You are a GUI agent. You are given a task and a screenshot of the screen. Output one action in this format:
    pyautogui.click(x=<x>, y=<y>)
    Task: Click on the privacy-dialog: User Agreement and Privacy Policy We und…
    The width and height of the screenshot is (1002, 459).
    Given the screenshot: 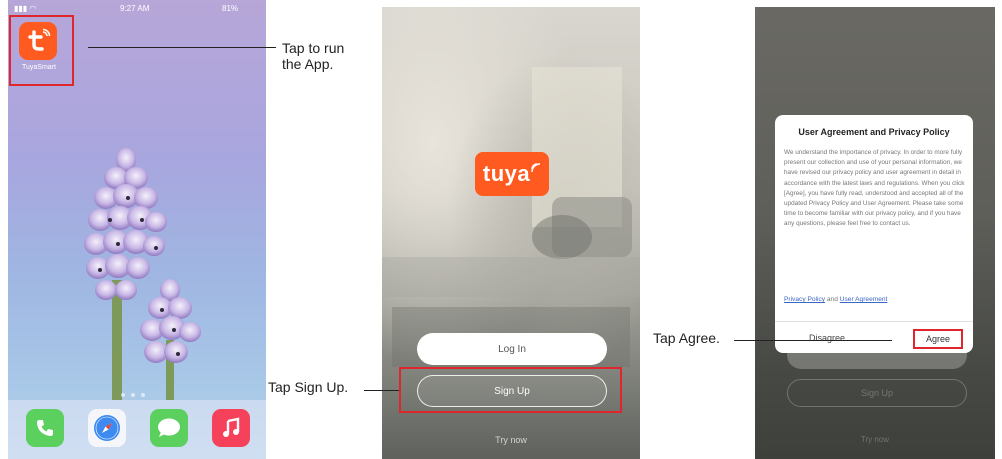 What is the action you would take?
    pyautogui.click(x=874, y=234)
    